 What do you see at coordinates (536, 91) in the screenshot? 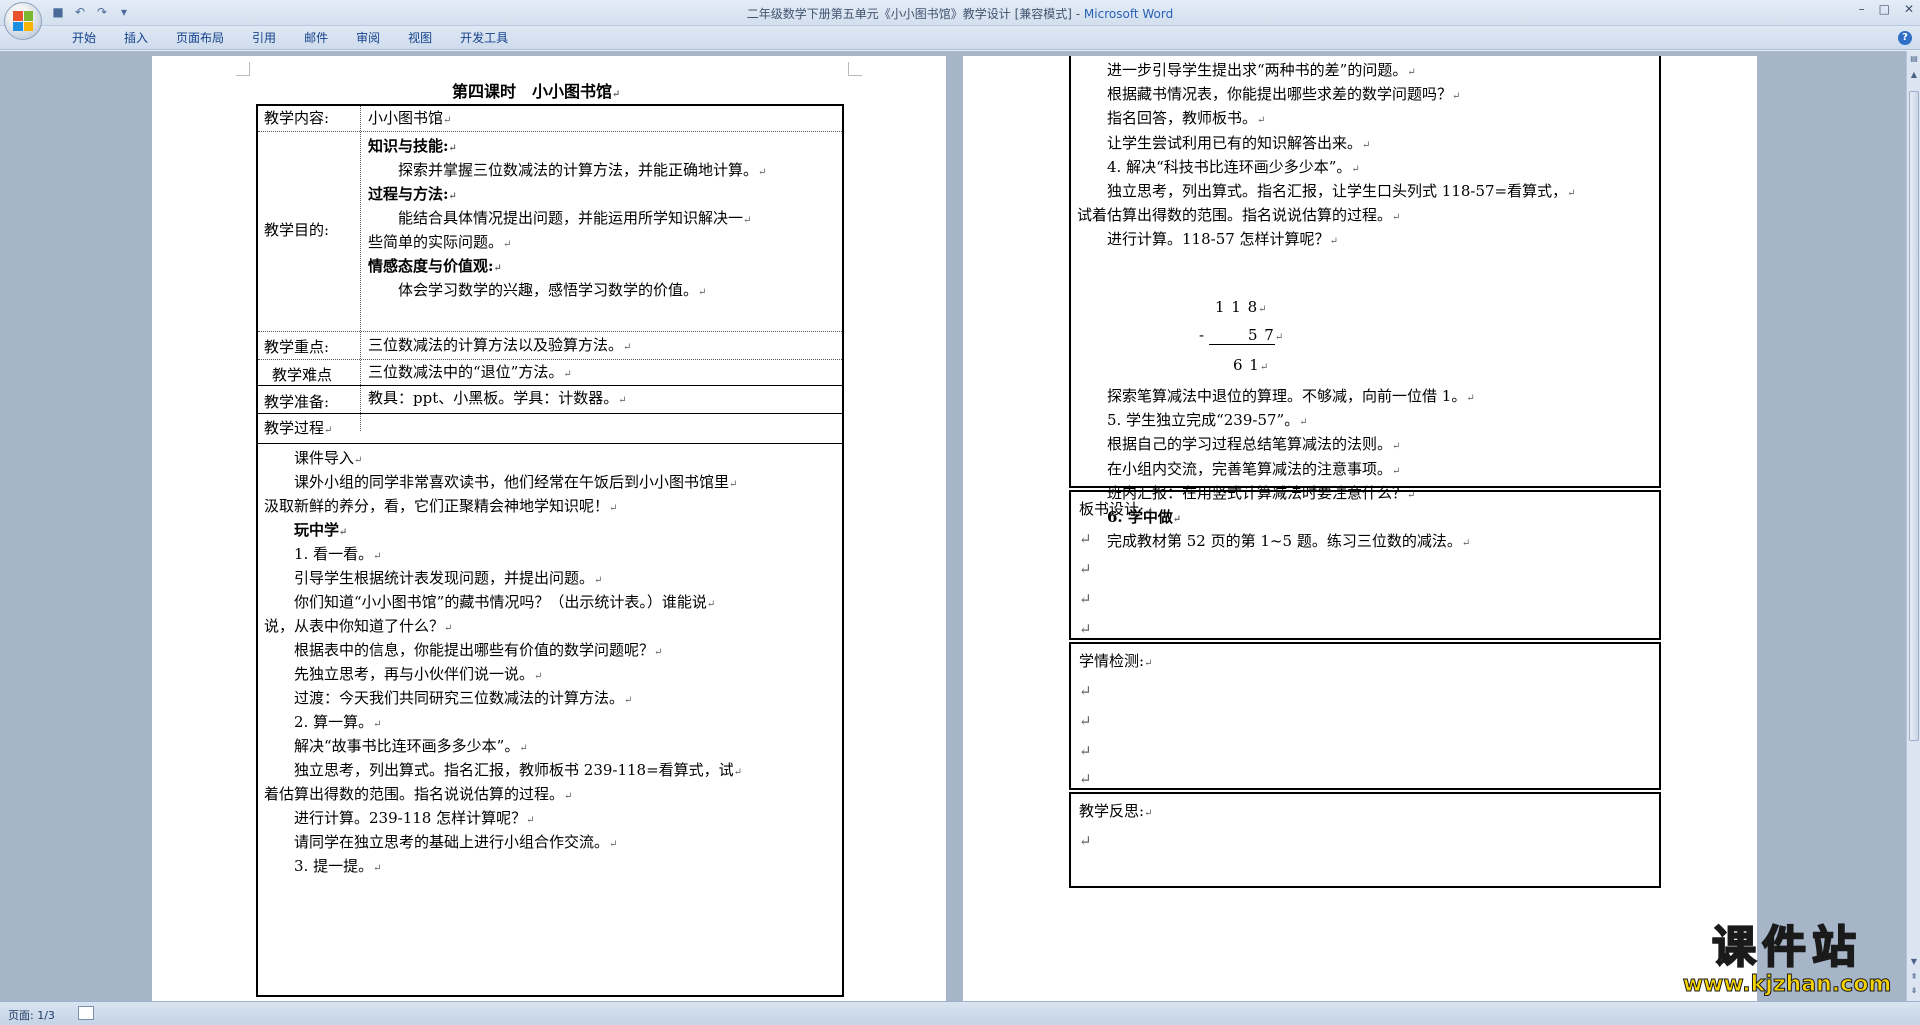
I see `lesson-heading: 第四课时 小小图书馆↵` at bounding box center [536, 91].